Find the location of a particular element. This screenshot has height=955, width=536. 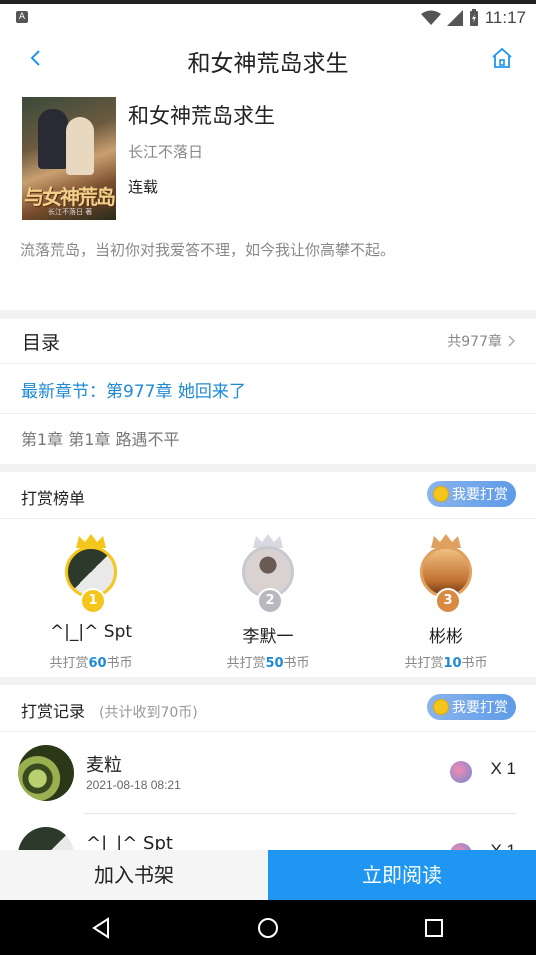

rank-entry-2: 2 李默一 共打赏50书币 is located at coordinates (268, 604).